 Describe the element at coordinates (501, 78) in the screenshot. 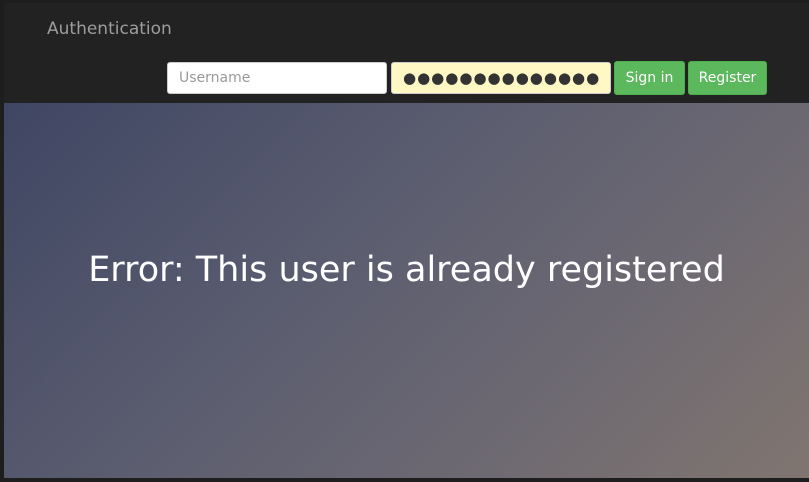

I see `password-input` at that location.